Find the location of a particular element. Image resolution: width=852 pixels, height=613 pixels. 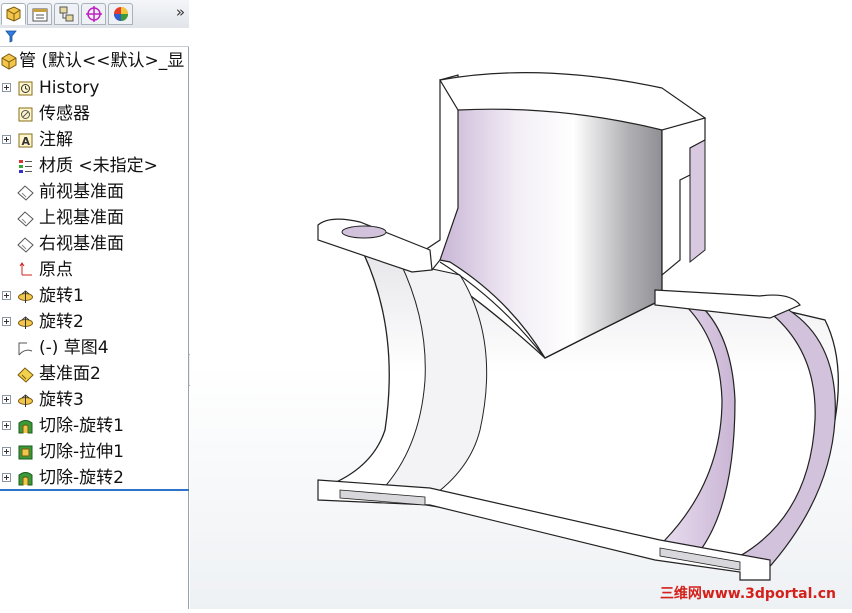

property-manager-icon is located at coordinates (40, 15).